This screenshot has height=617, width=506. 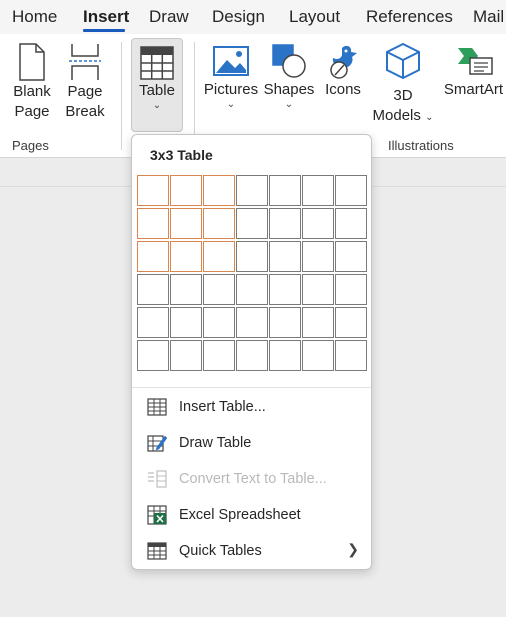 I want to click on pictures-button: Pictures ⌄, so click(x=231, y=86).